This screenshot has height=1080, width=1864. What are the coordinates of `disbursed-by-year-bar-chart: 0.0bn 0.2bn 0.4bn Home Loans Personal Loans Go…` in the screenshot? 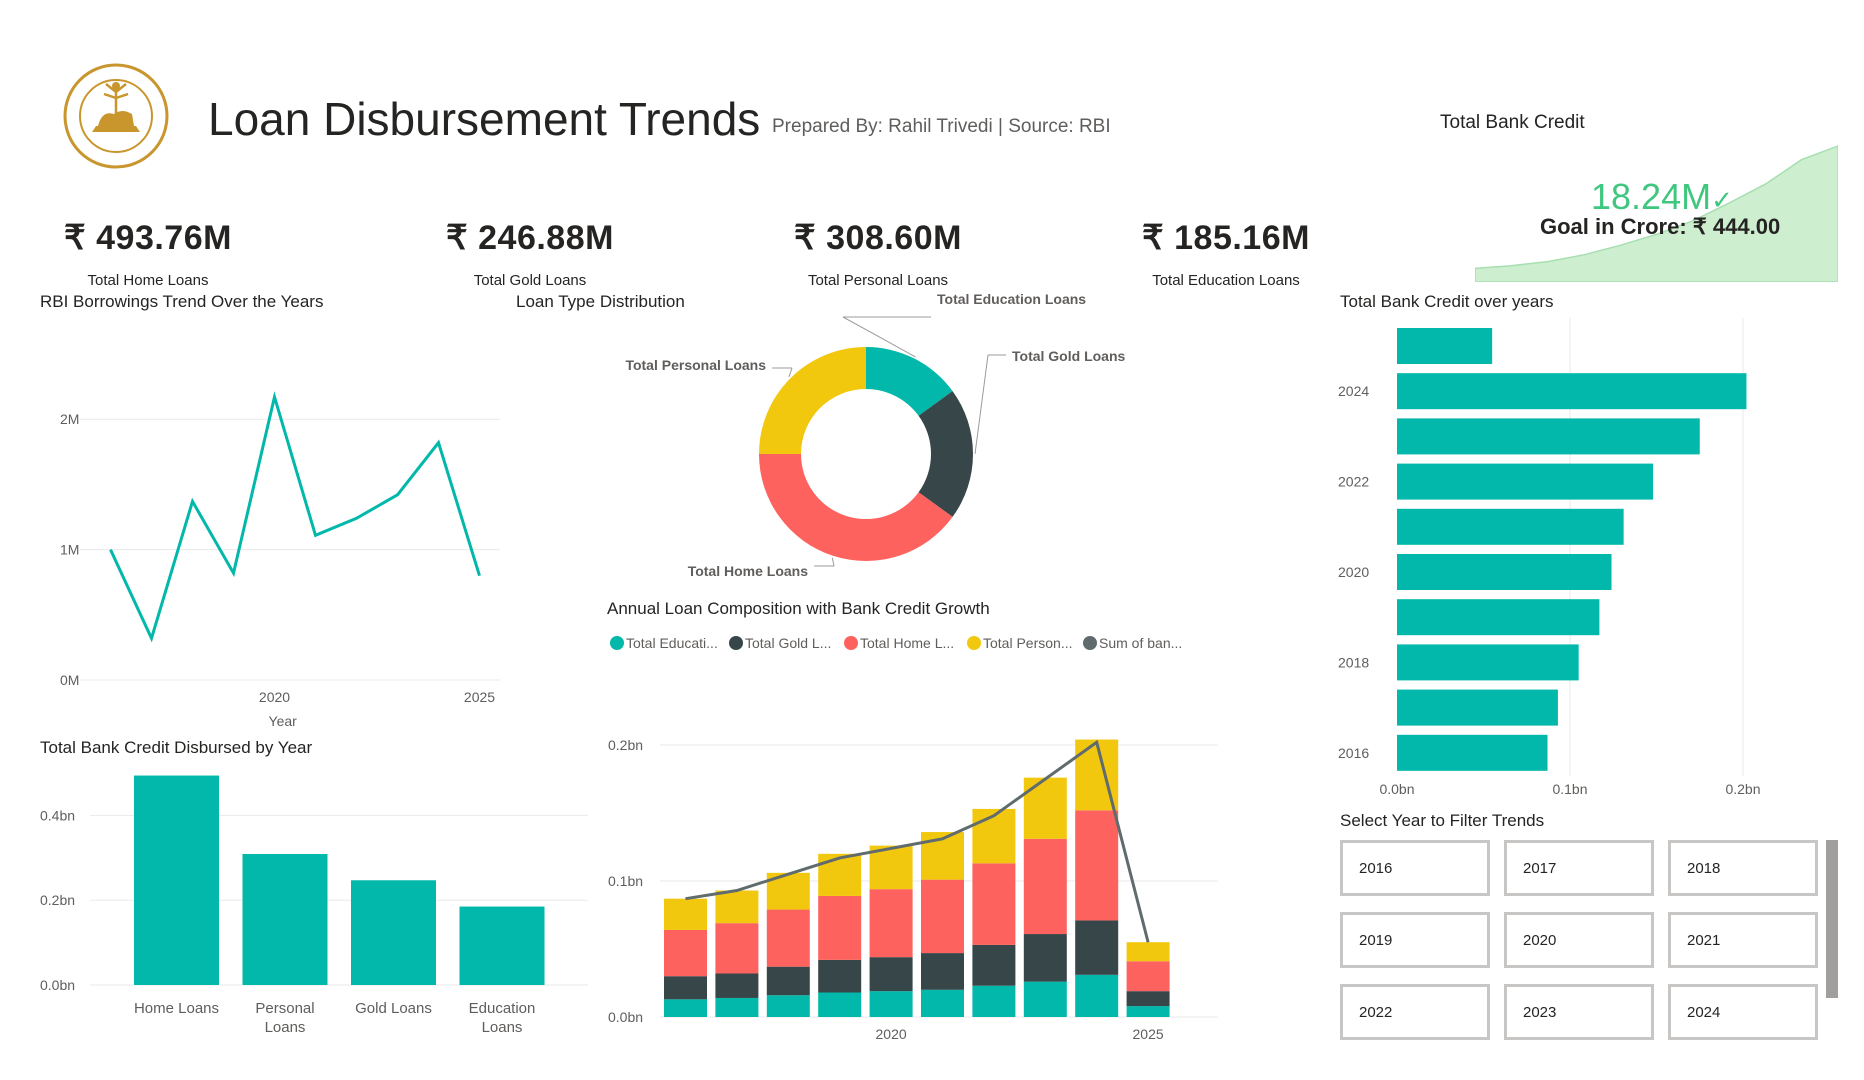 It's located at (314, 905).